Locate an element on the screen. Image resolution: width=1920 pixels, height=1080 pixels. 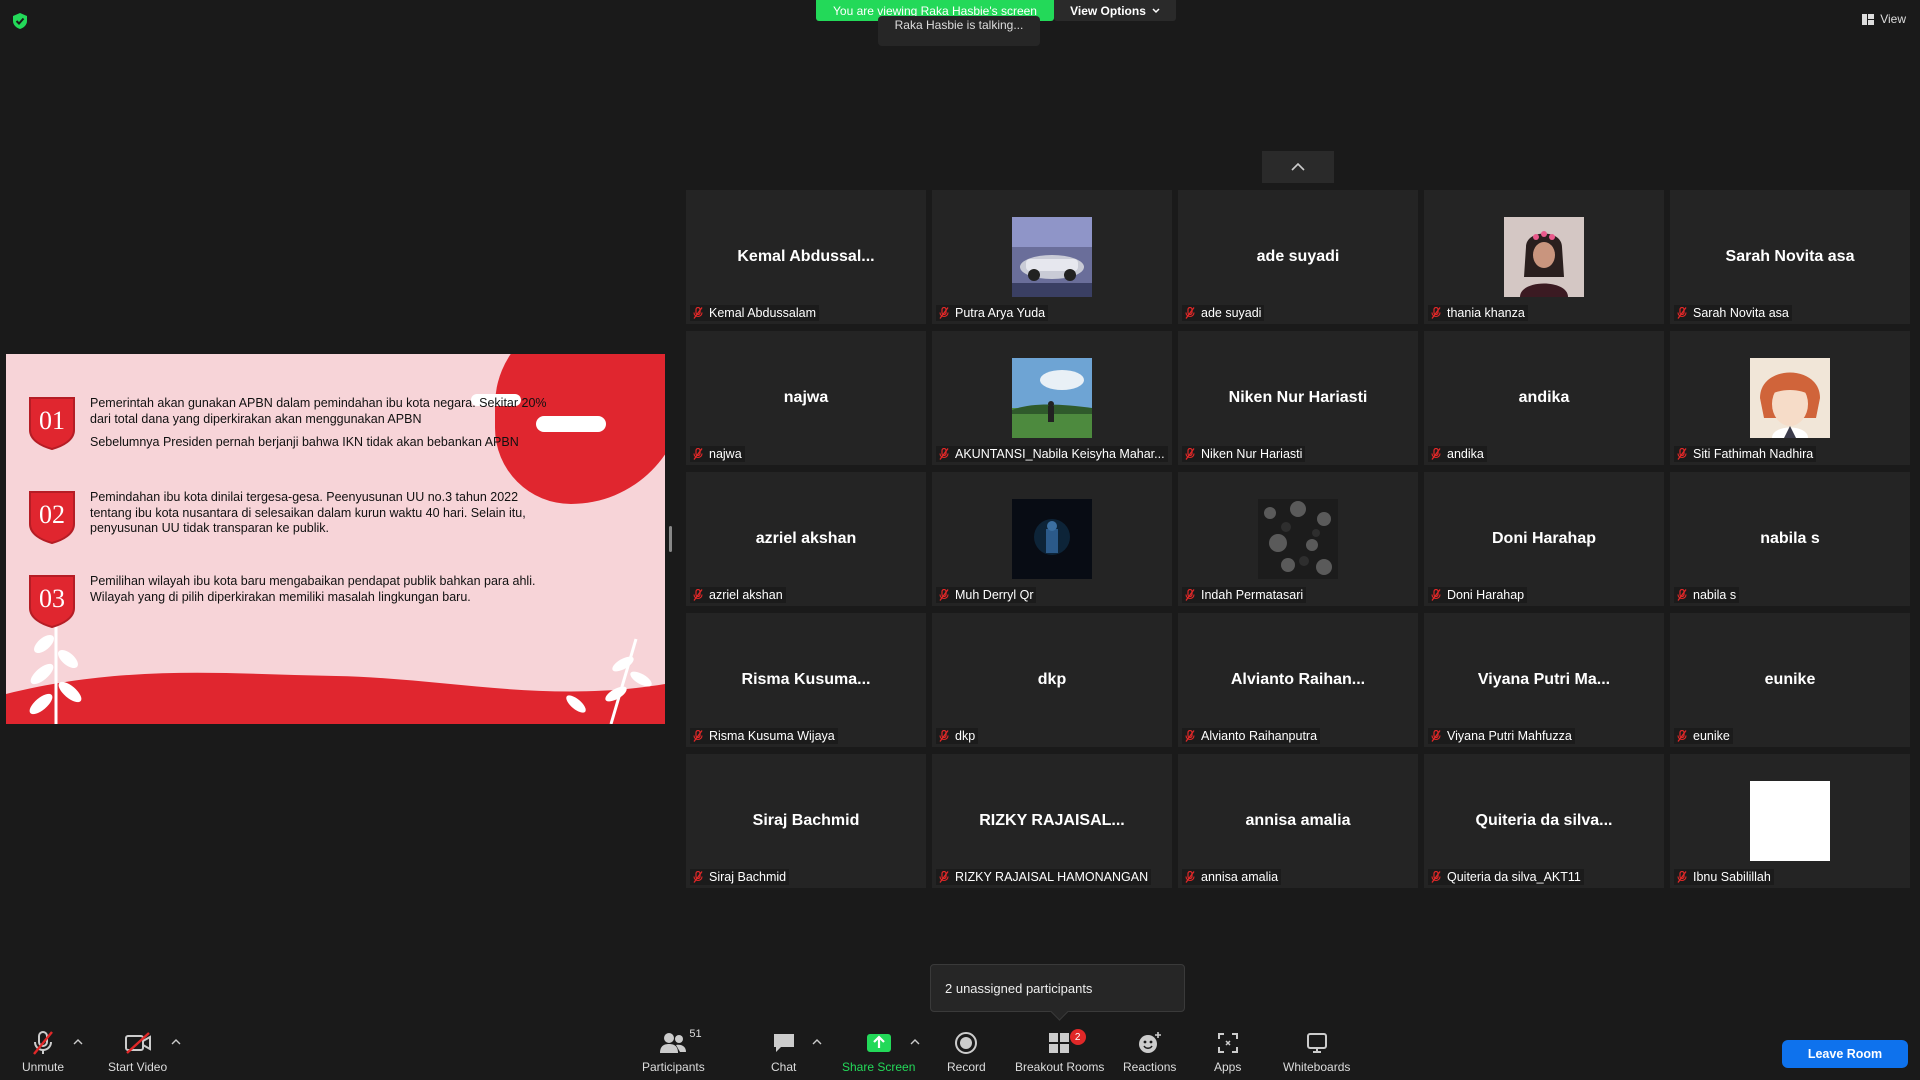
reactions-button: Reactions is located at coordinates (1149, 1052).